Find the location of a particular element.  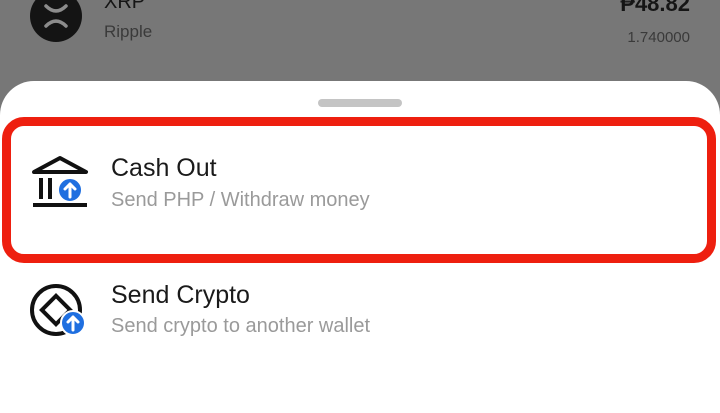

coin-name: XRP is located at coordinates (125, 6).